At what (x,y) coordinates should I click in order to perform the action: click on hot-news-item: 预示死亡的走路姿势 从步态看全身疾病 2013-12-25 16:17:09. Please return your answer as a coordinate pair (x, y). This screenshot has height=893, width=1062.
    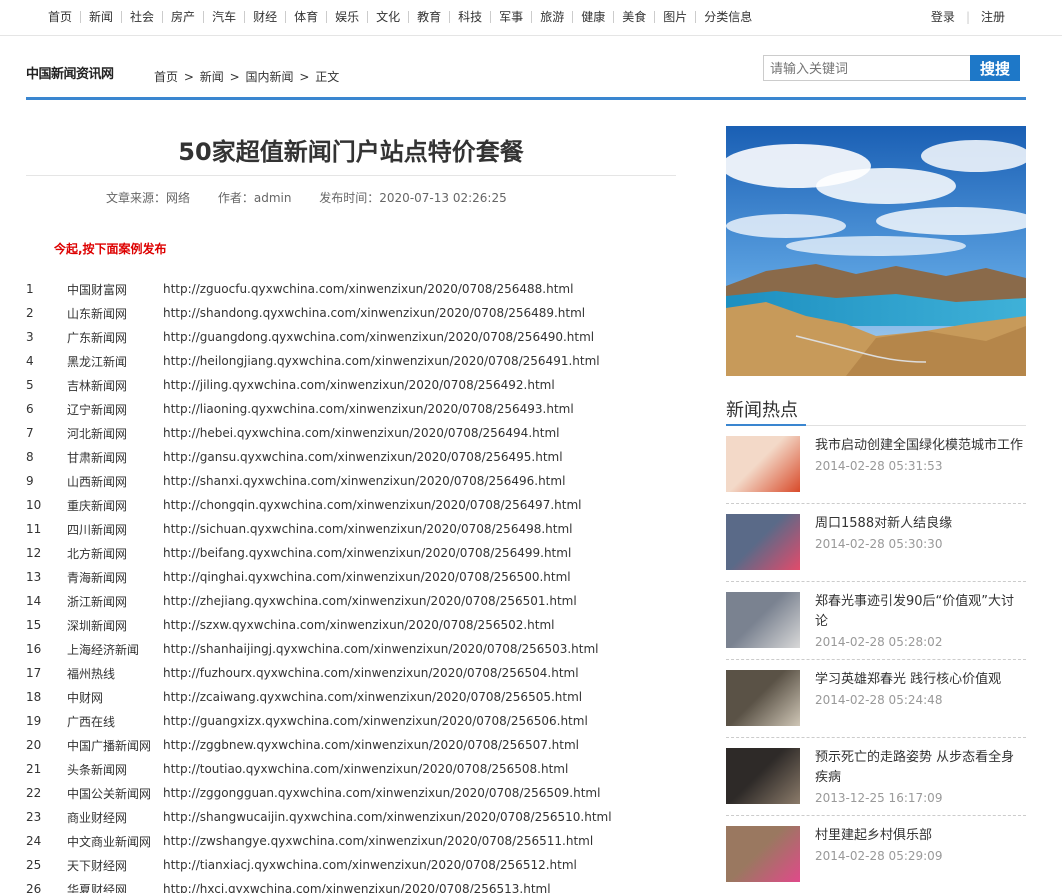
    Looking at the image, I should click on (876, 777).